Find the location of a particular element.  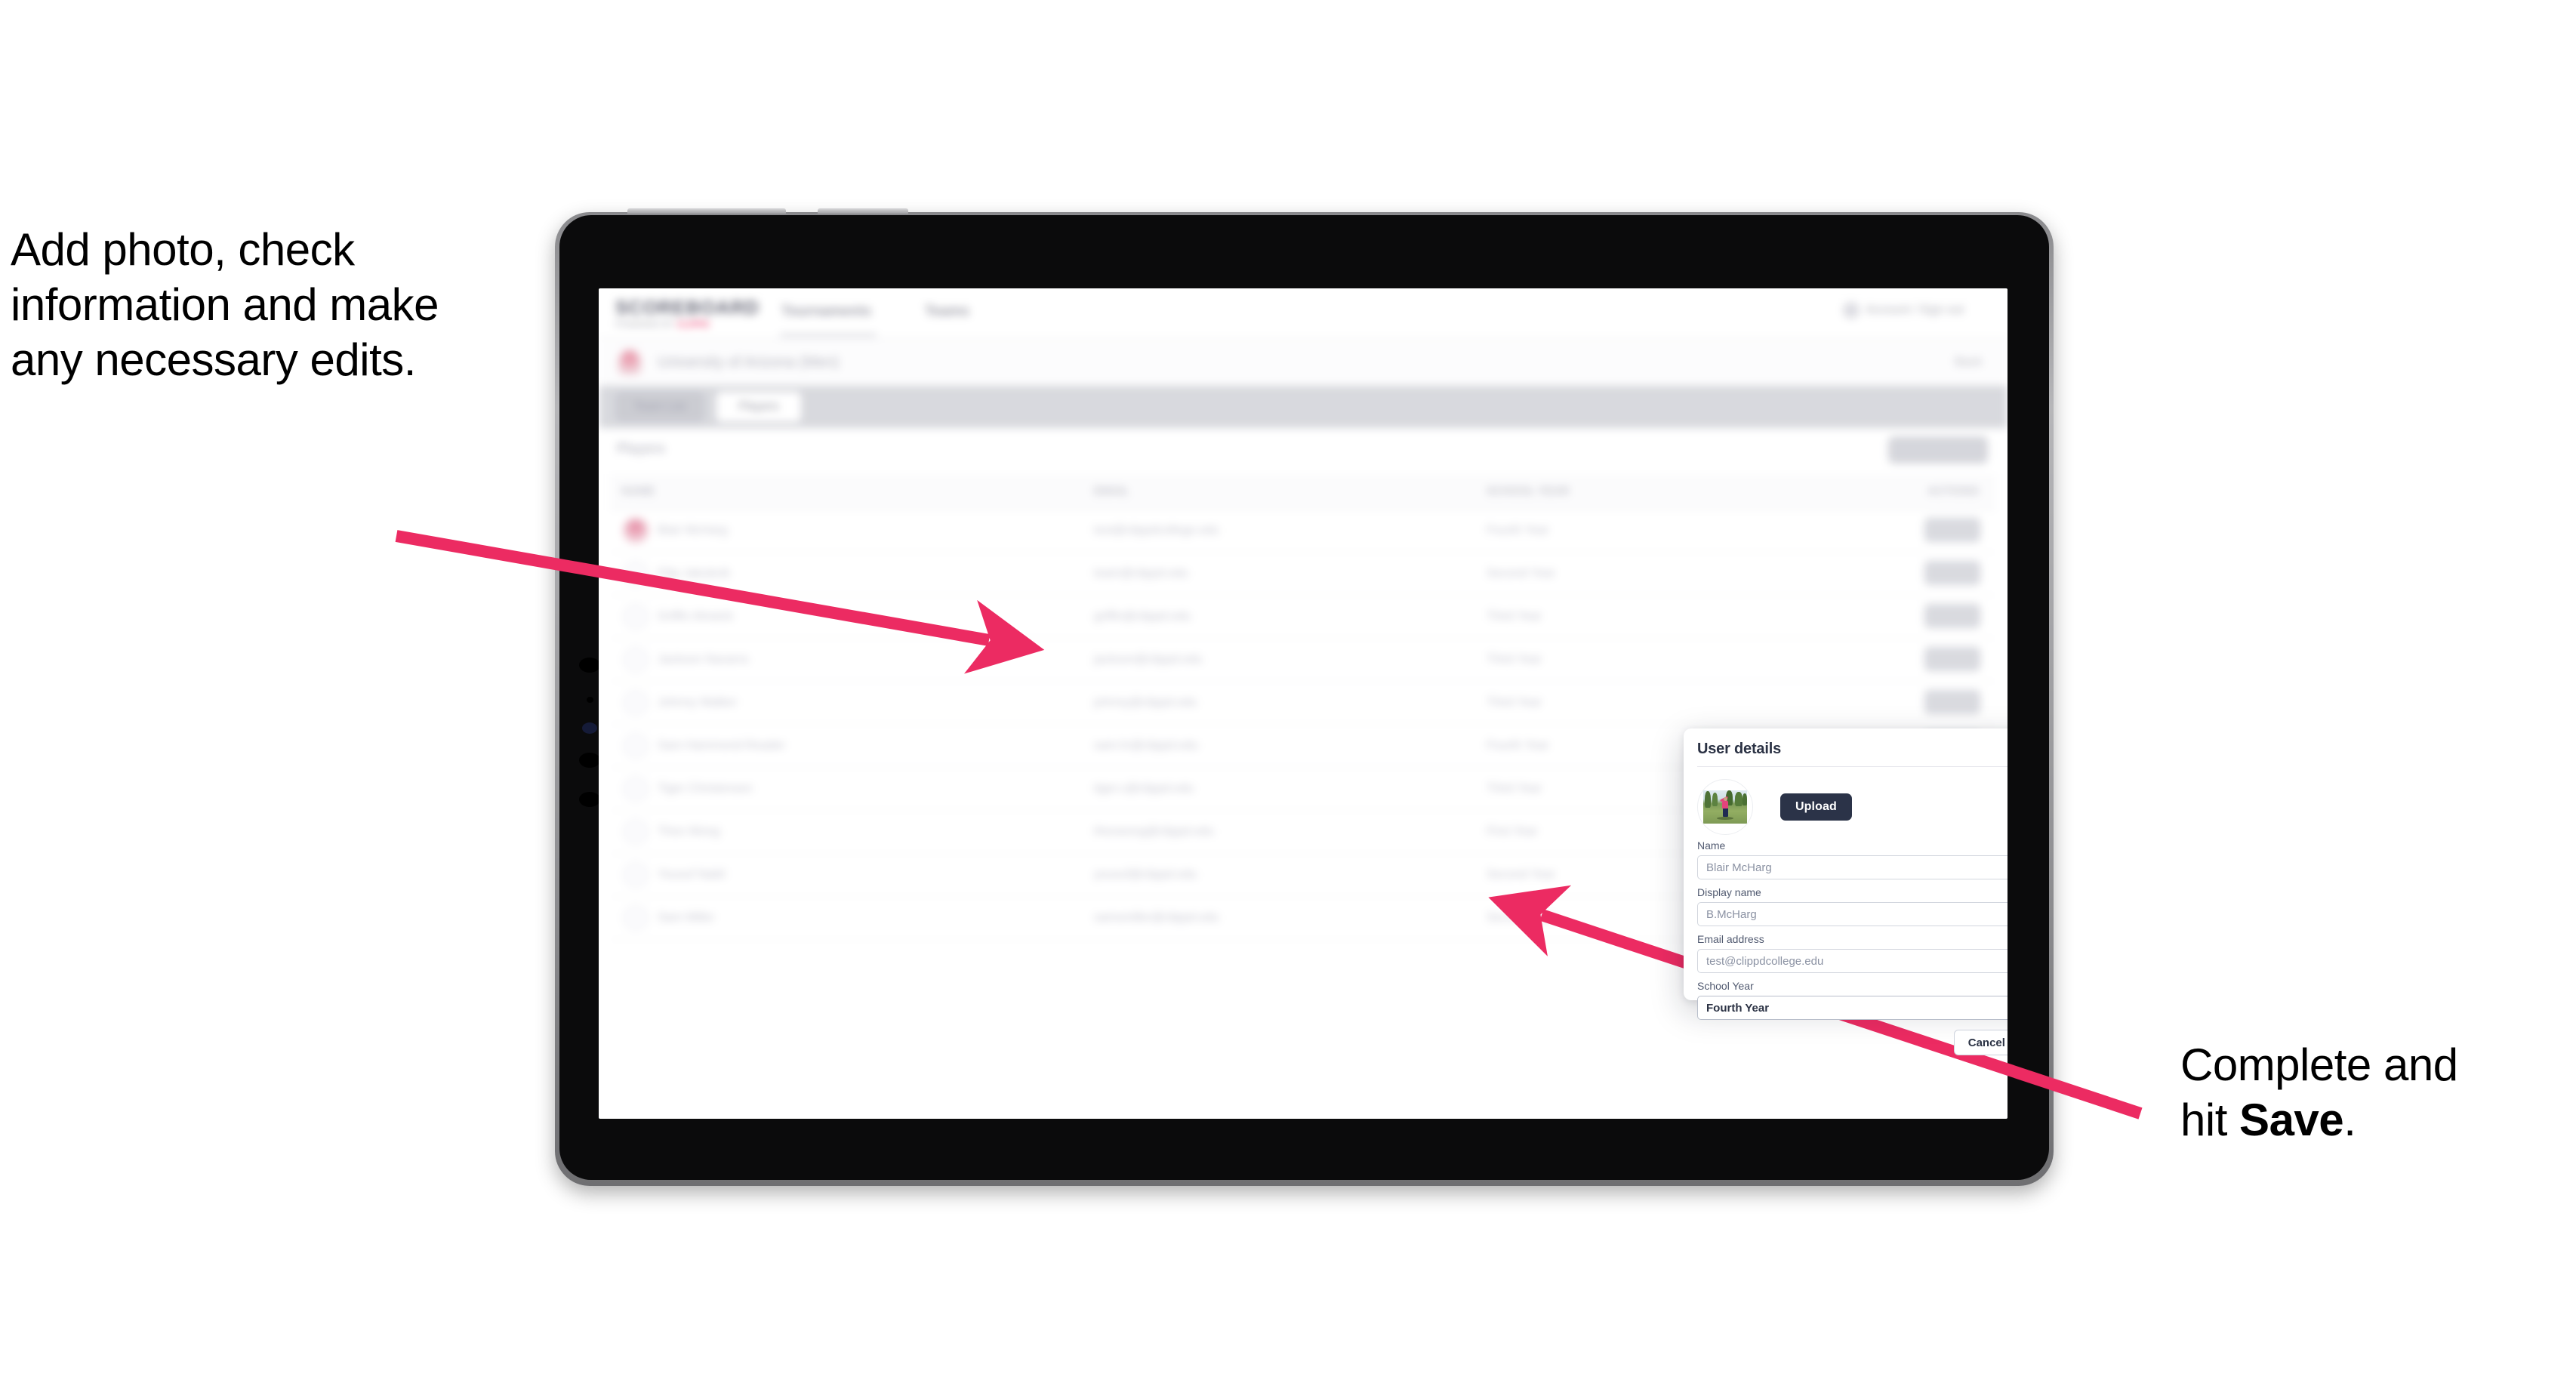

tab-players: Players is located at coordinates (758, 407).